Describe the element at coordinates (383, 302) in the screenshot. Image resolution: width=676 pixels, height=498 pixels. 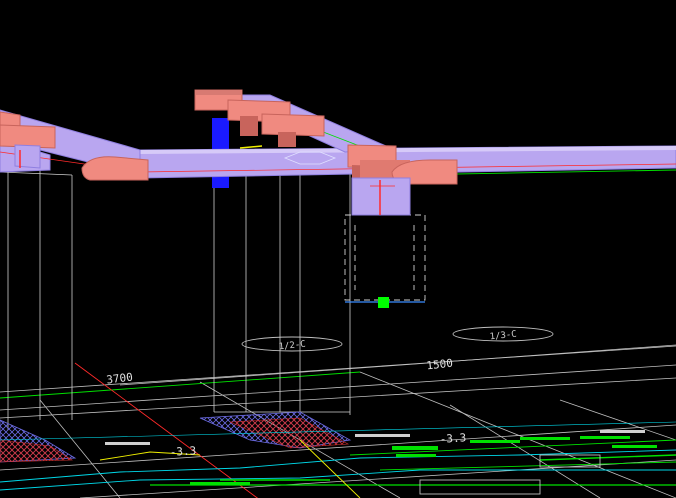
I see `grip-square-icon` at that location.